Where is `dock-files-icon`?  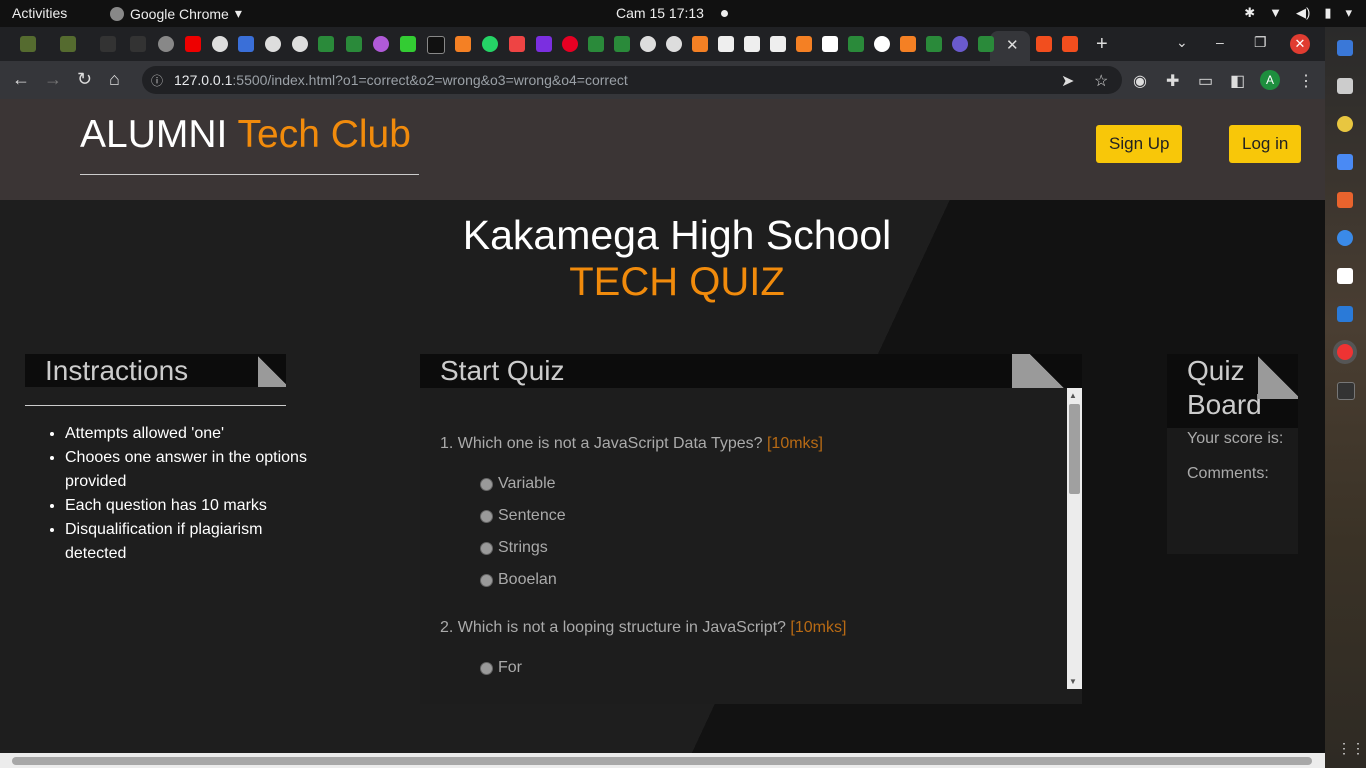 dock-files-icon is located at coordinates (1345, 48).